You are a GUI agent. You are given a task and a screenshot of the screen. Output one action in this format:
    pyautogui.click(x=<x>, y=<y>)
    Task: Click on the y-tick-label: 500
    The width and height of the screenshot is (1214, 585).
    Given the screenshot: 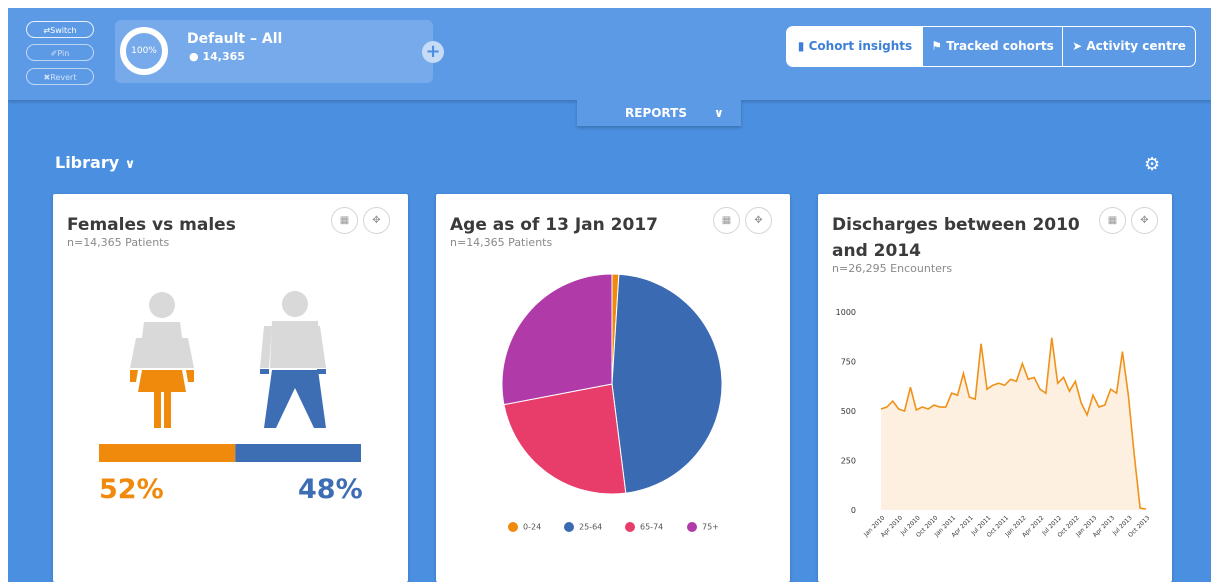 What is the action you would take?
    pyautogui.click(x=848, y=411)
    